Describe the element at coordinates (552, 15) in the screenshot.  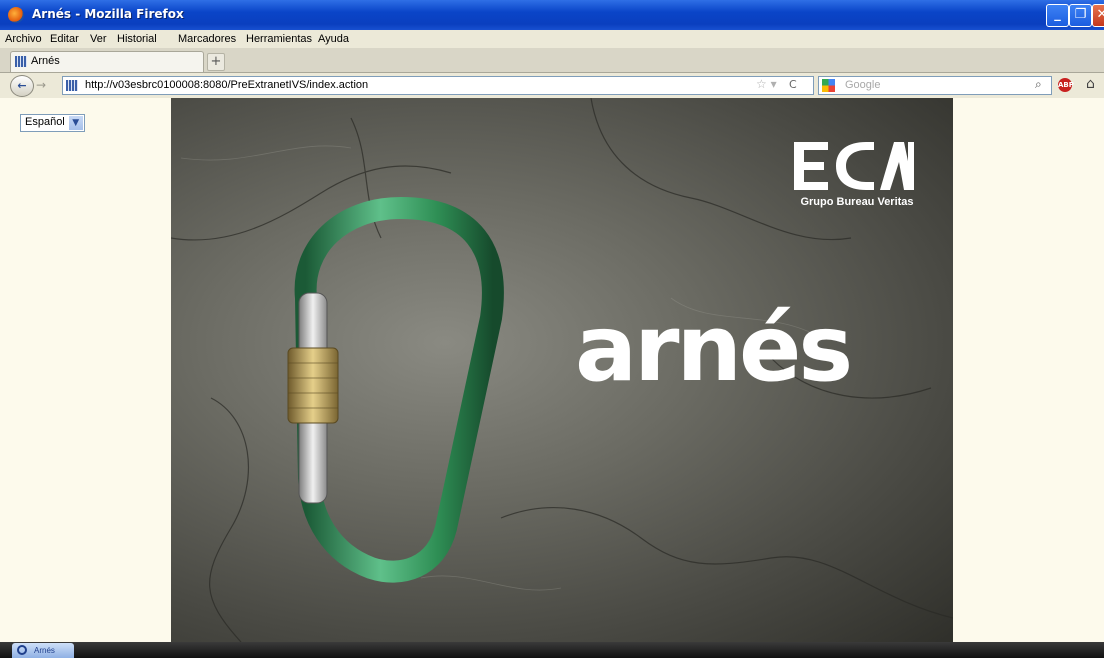
I see `window-titlebar: Arnés - Mozilla Firefox _ ❐ ✕` at that location.